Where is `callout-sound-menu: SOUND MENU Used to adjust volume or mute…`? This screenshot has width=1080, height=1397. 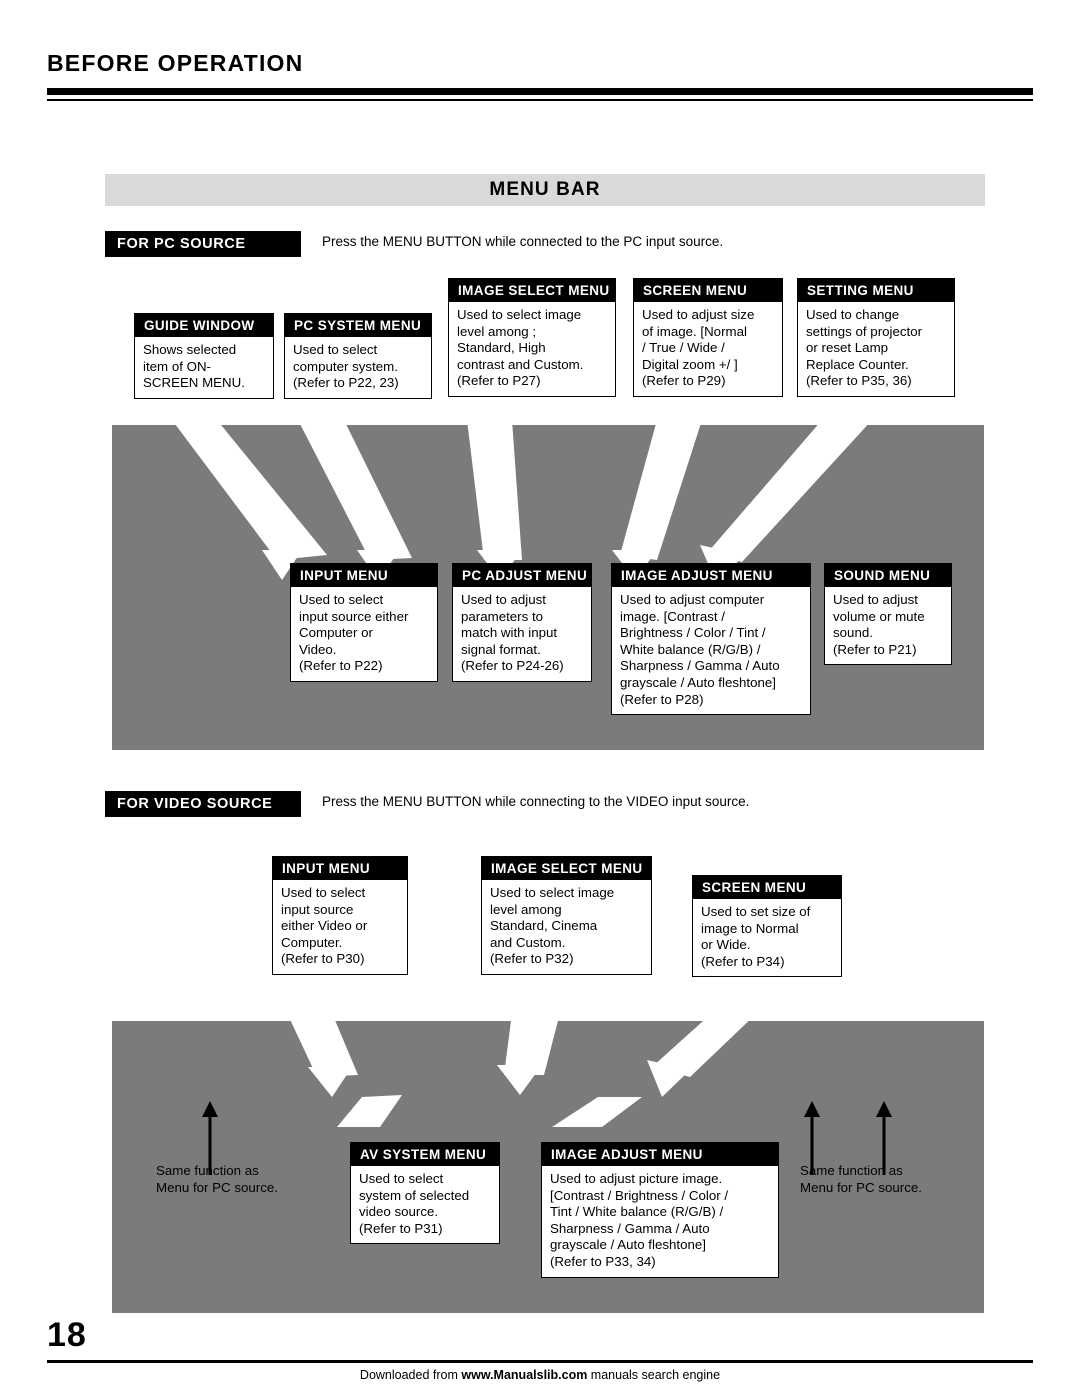 callout-sound-menu: SOUND MENU Used to adjust volume or mute… is located at coordinates (888, 614).